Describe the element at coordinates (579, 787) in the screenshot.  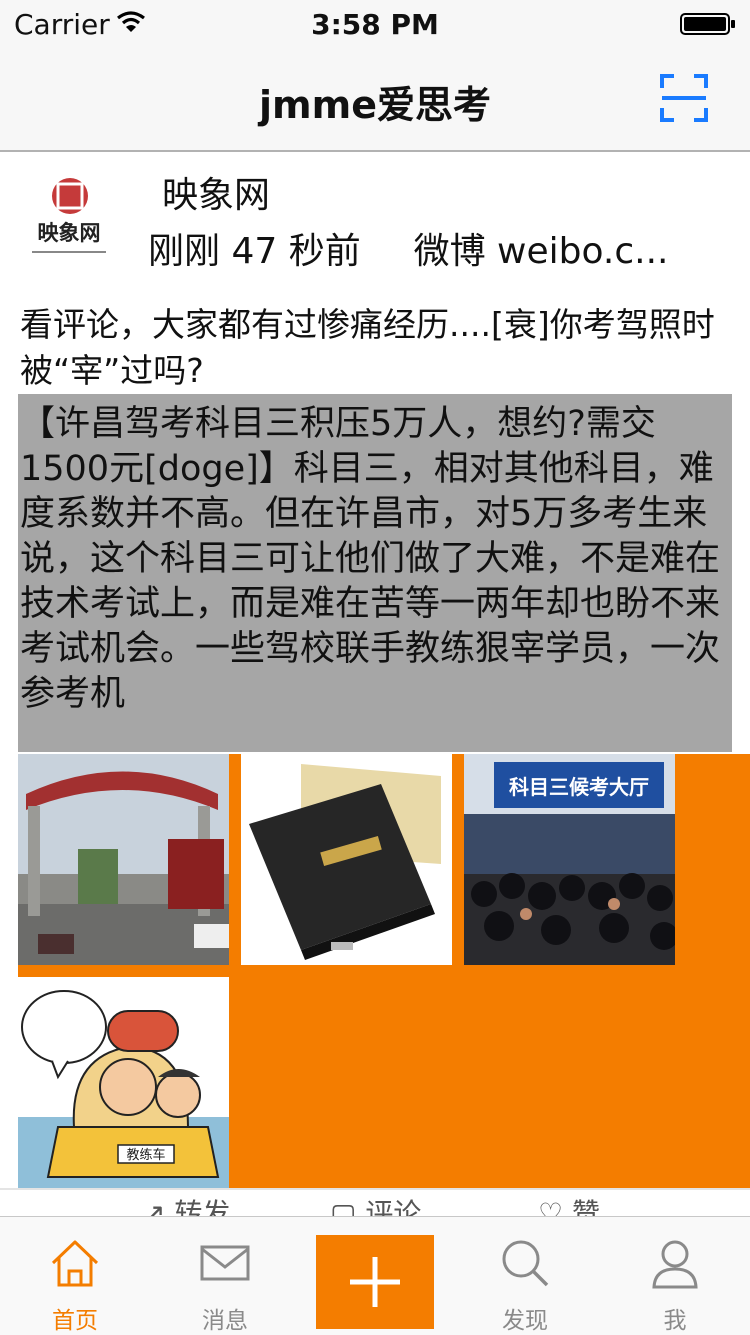
I see `svg-text: 科目三候考大厅` at that location.